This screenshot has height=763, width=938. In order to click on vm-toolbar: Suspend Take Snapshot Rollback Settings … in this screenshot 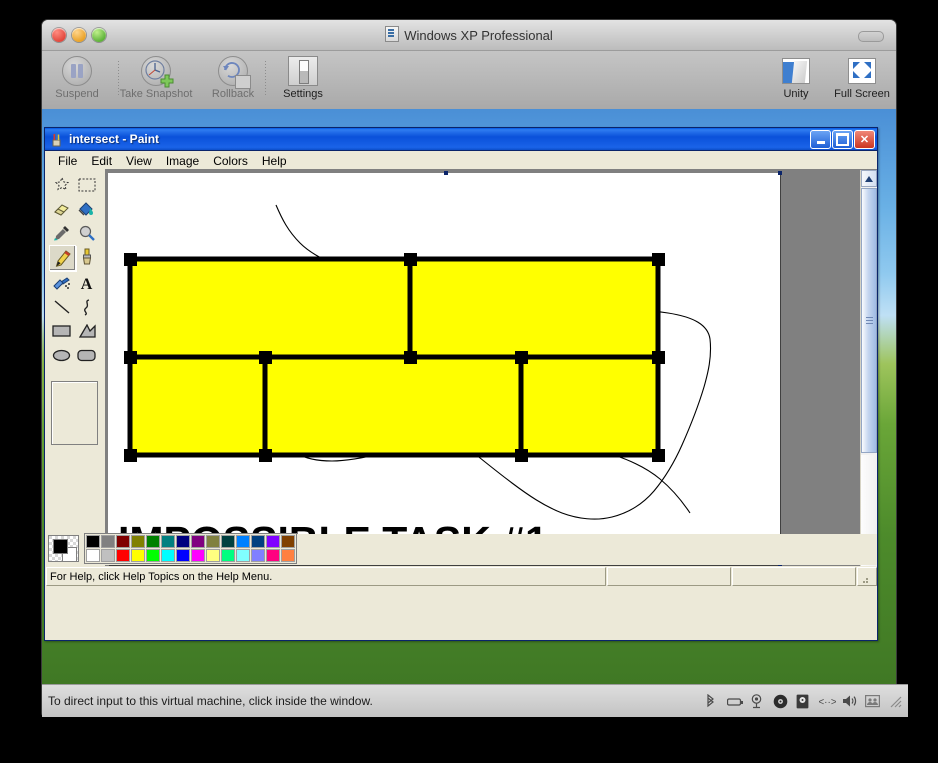, I will do `click(469, 80)`.